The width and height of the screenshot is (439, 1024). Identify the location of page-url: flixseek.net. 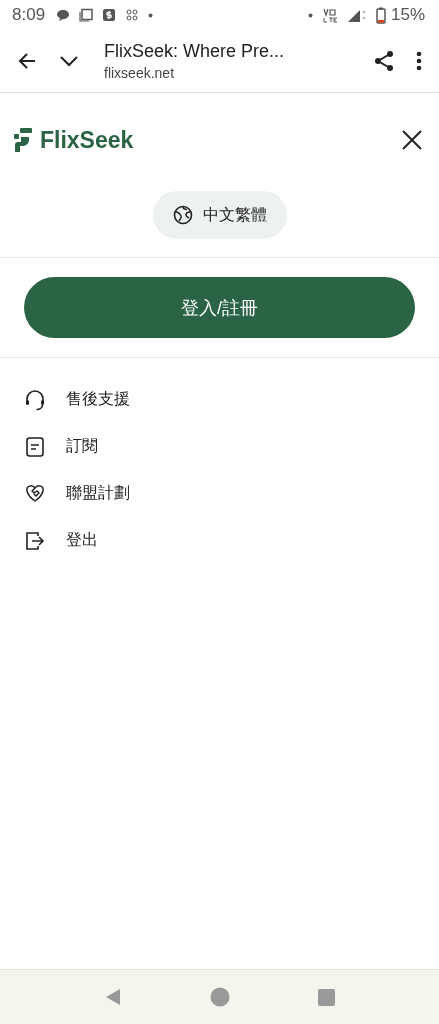
(140, 73).